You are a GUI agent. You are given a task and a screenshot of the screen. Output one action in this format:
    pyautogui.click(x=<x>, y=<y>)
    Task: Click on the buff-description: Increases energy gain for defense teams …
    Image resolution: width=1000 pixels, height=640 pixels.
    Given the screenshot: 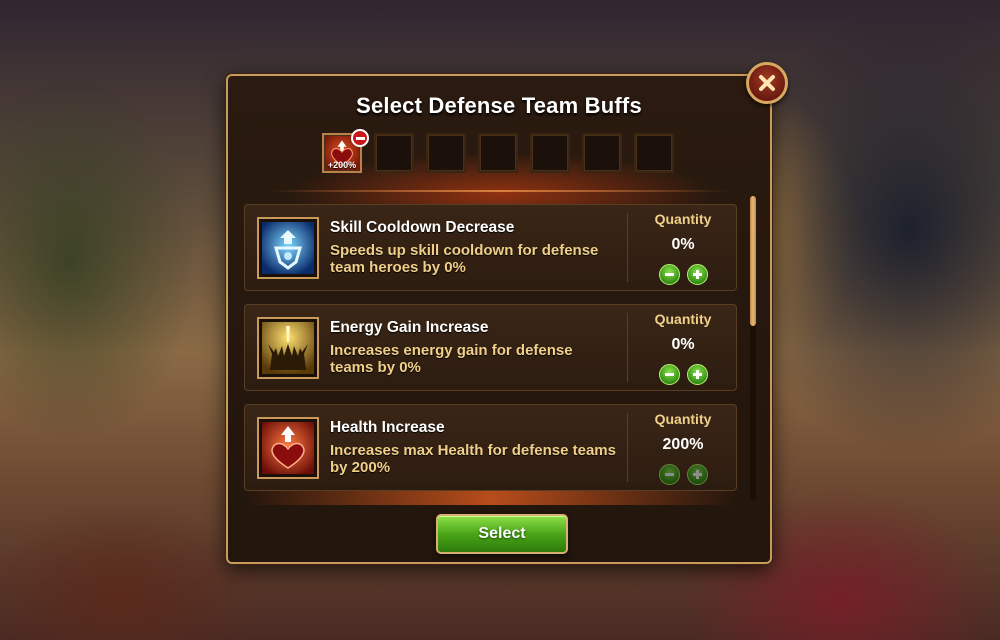 What is the action you would take?
    pyautogui.click(x=451, y=359)
    